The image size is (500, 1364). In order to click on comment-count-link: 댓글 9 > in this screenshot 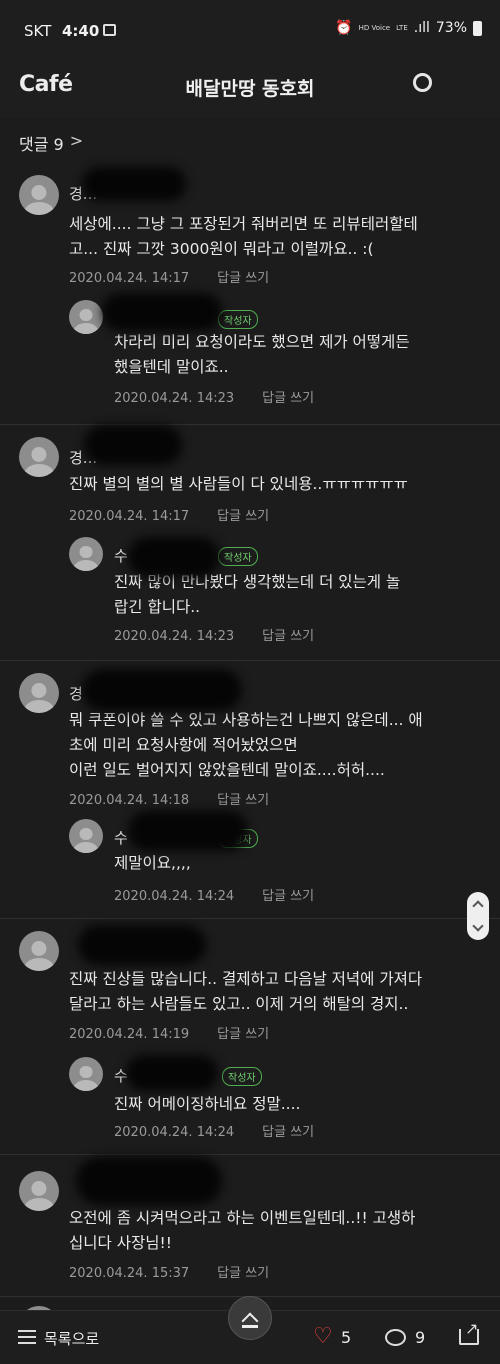, I will do `click(51, 143)`.